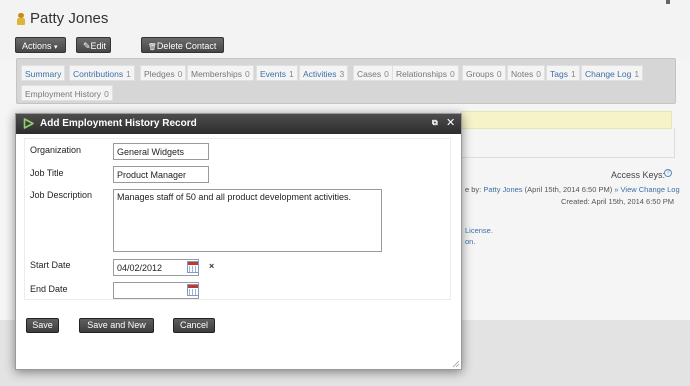  Describe the element at coordinates (211, 266) in the screenshot. I see `clear-date-icon: ×` at that location.